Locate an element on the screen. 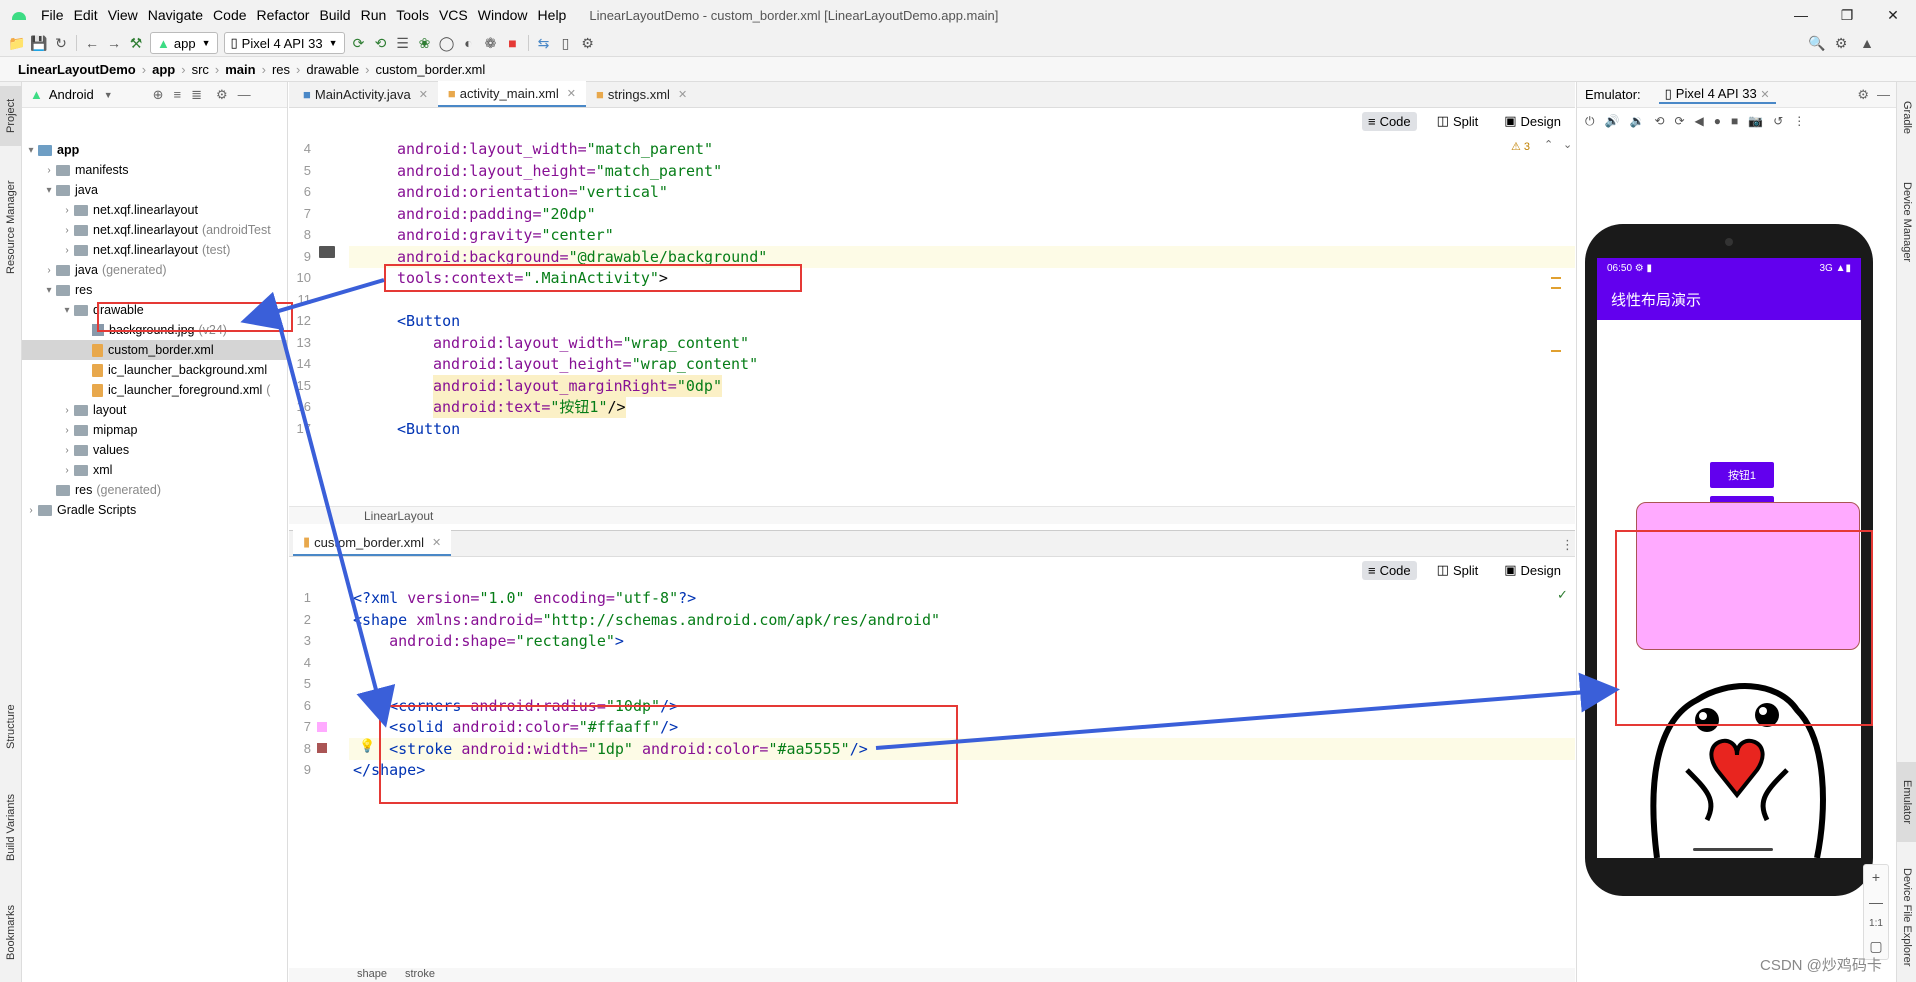 Image resolution: width=1916 pixels, height=982 pixels. tab-emulator-device: ▯ Pixel 4 API 33 ✕ is located at coordinates (1717, 95).